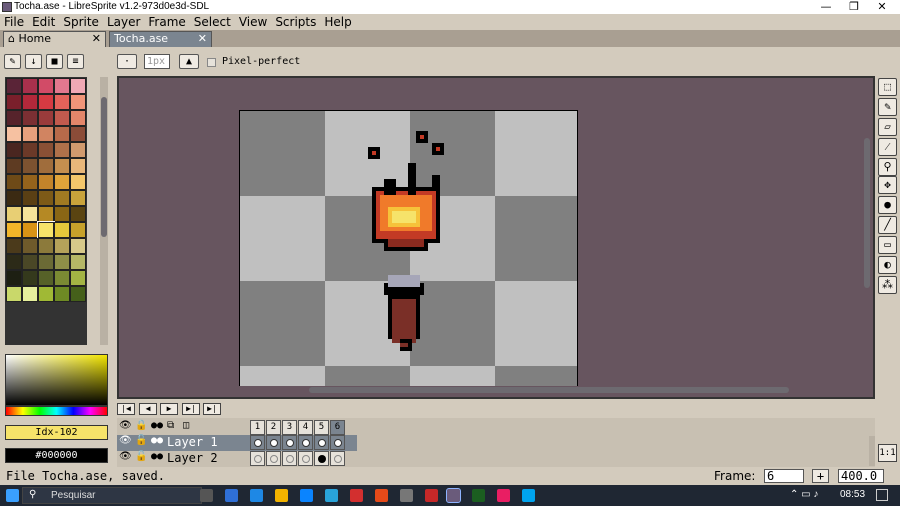  What do you see at coordinates (231, 495) in the screenshot?
I see `store-icon` at bounding box center [231, 495].